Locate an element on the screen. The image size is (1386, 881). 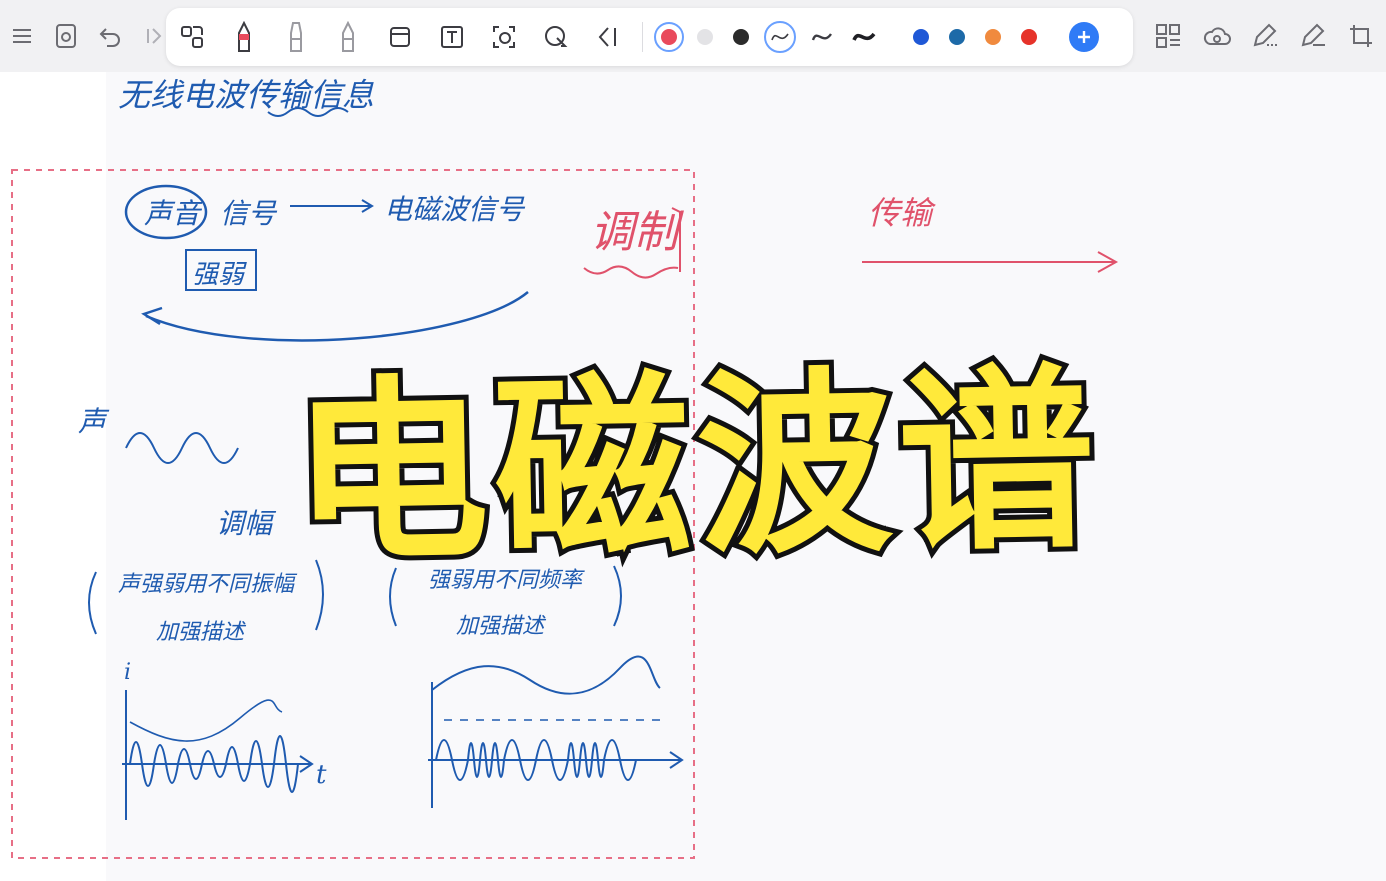
note-axis-i: i is located at coordinates (128, 672).